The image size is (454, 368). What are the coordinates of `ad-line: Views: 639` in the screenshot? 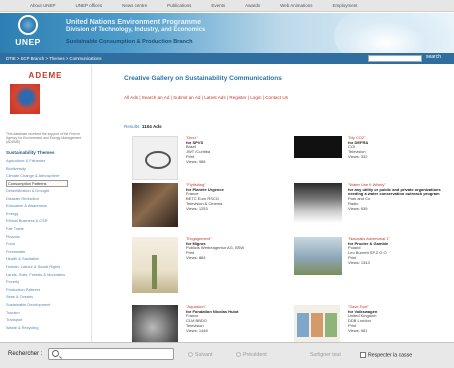 It's located at (358, 208).